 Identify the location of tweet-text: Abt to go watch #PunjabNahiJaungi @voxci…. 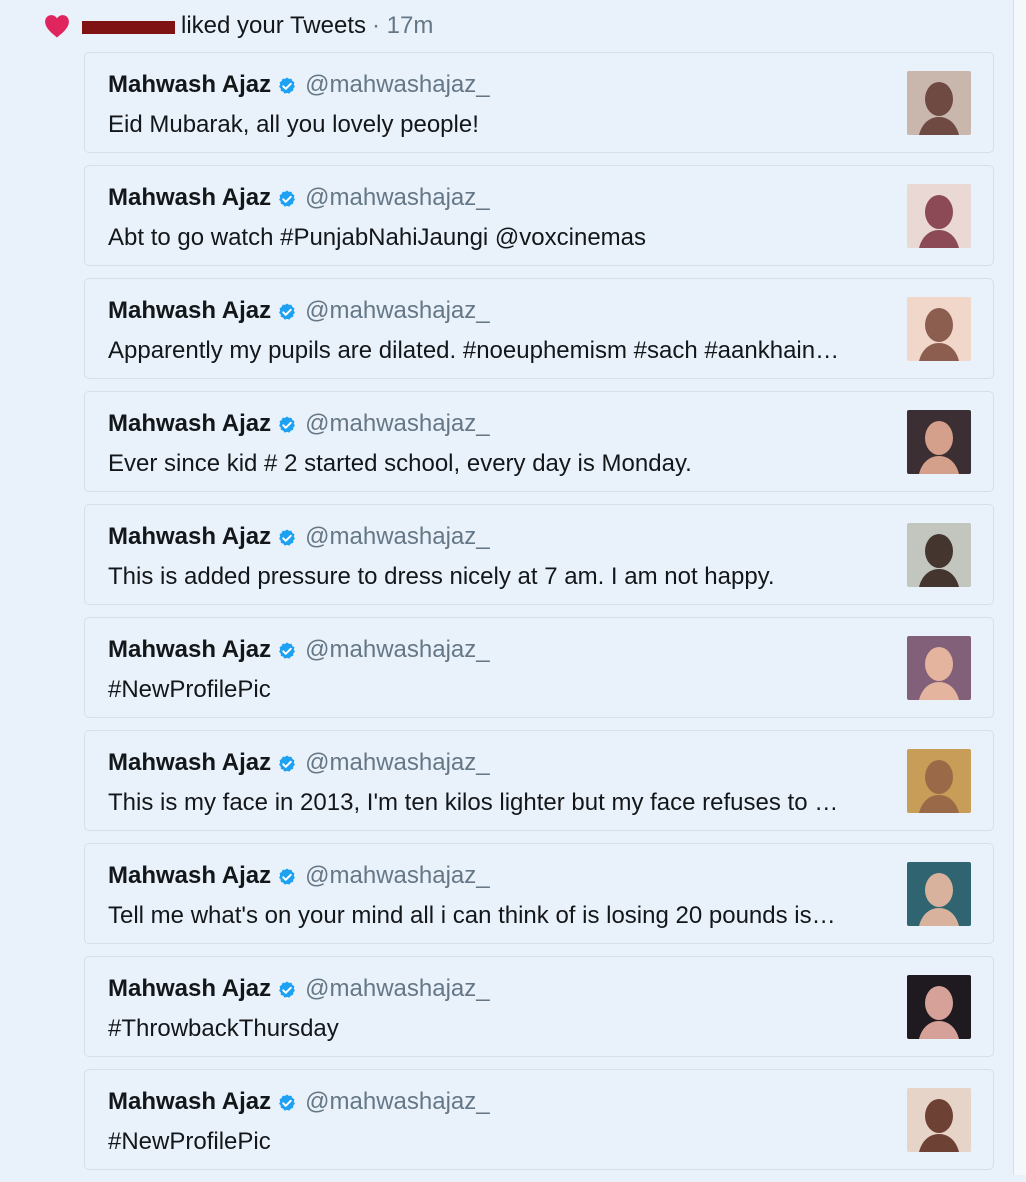
(377, 237).